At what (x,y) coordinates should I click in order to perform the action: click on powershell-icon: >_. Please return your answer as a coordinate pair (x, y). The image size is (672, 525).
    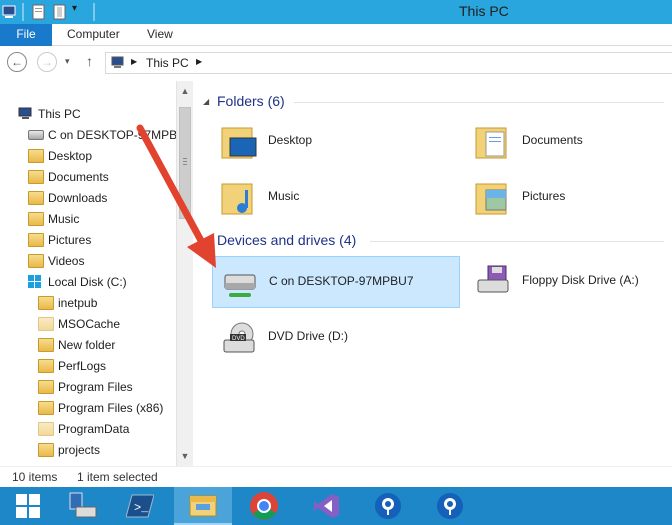
    Looking at the image, I should click on (140, 506).